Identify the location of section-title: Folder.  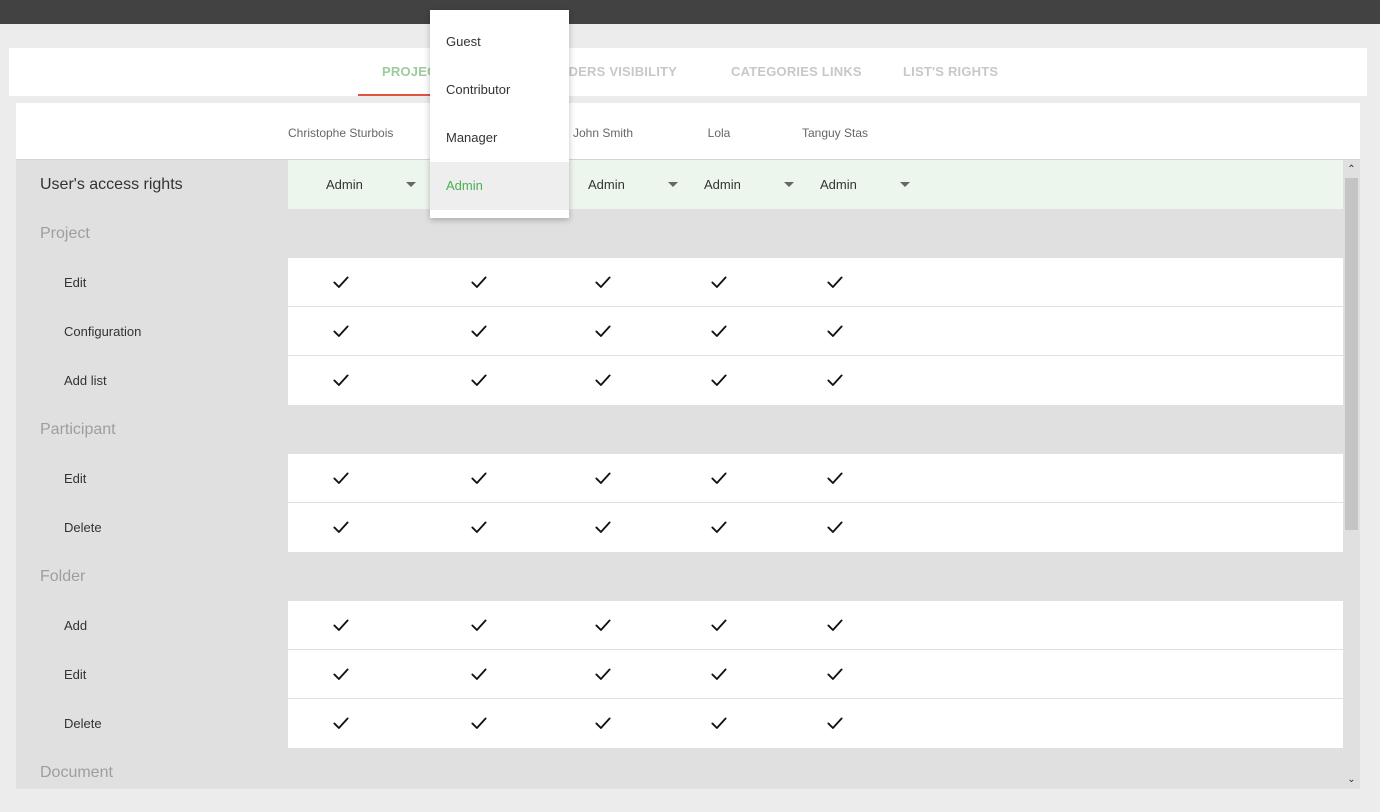
(63, 576).